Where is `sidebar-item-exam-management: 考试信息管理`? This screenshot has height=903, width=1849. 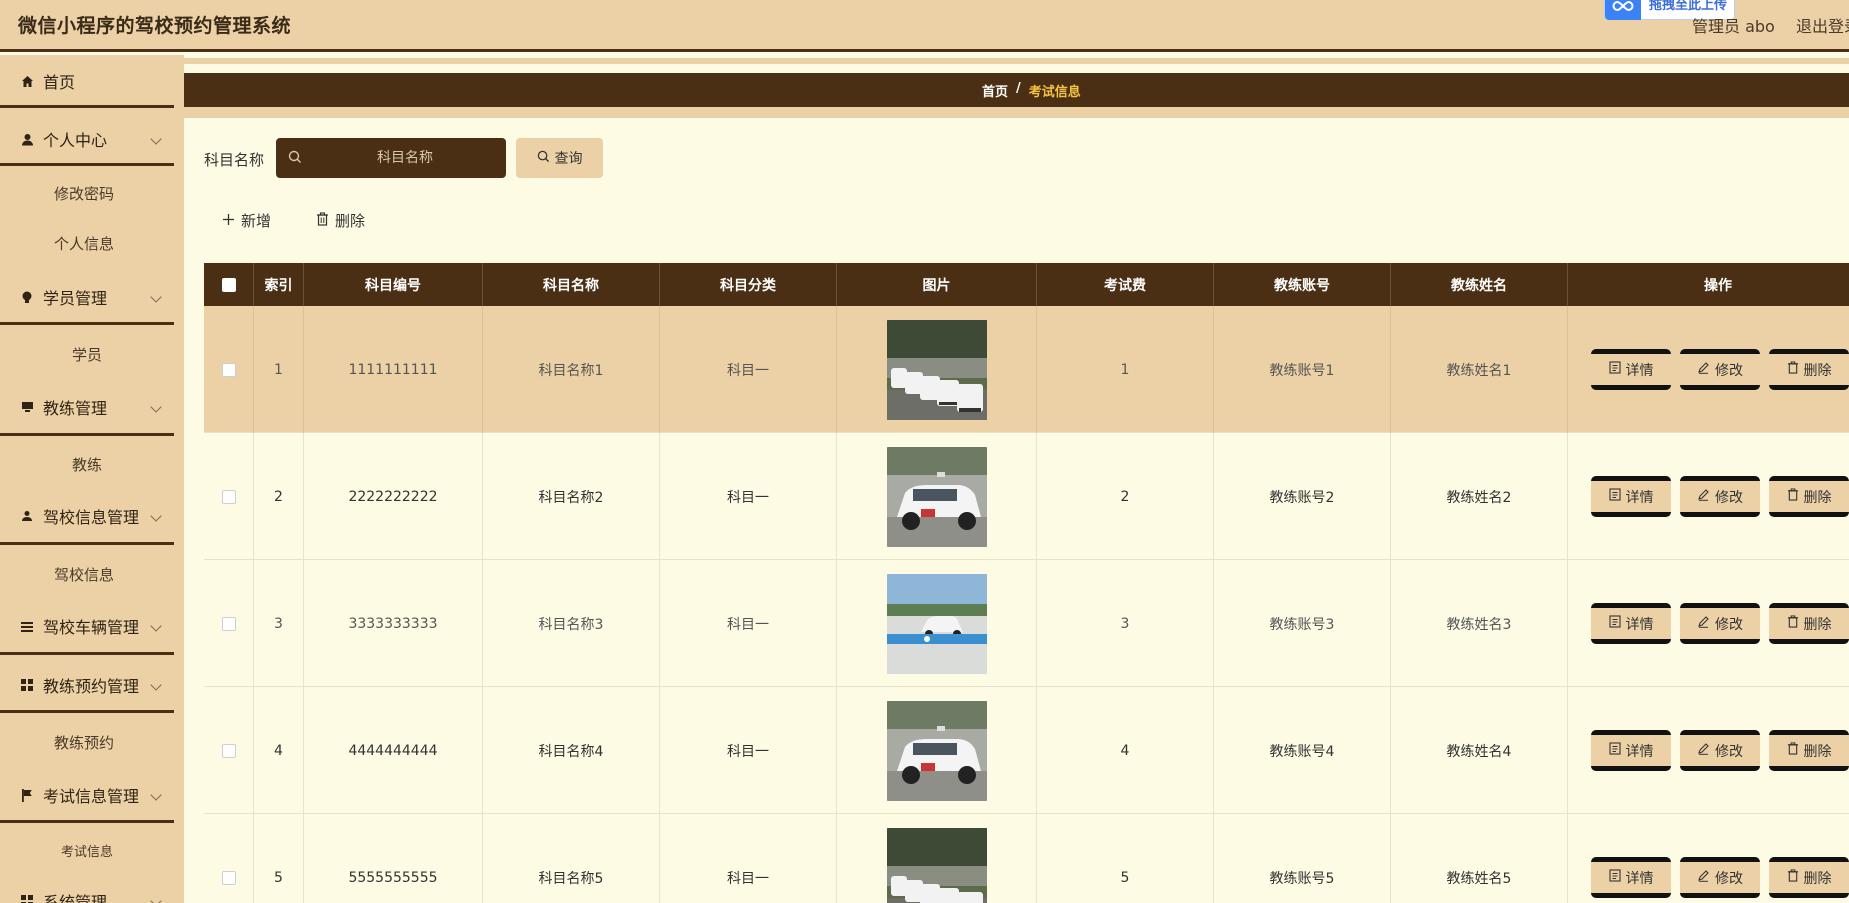 sidebar-item-exam-management: 考试信息管理 is located at coordinates (87, 795).